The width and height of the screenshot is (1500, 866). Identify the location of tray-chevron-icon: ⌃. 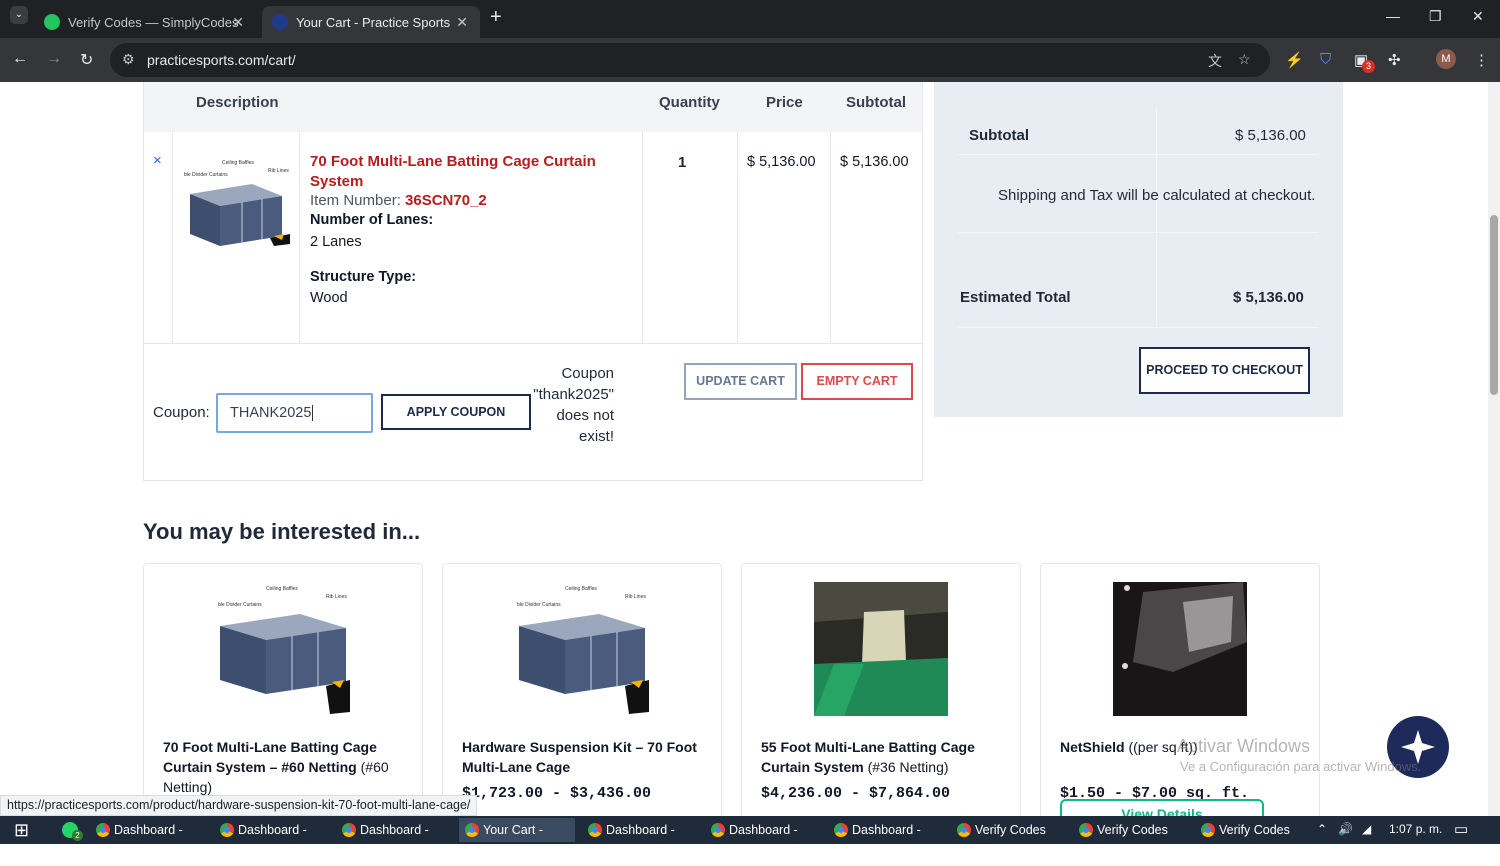
(1322, 829).